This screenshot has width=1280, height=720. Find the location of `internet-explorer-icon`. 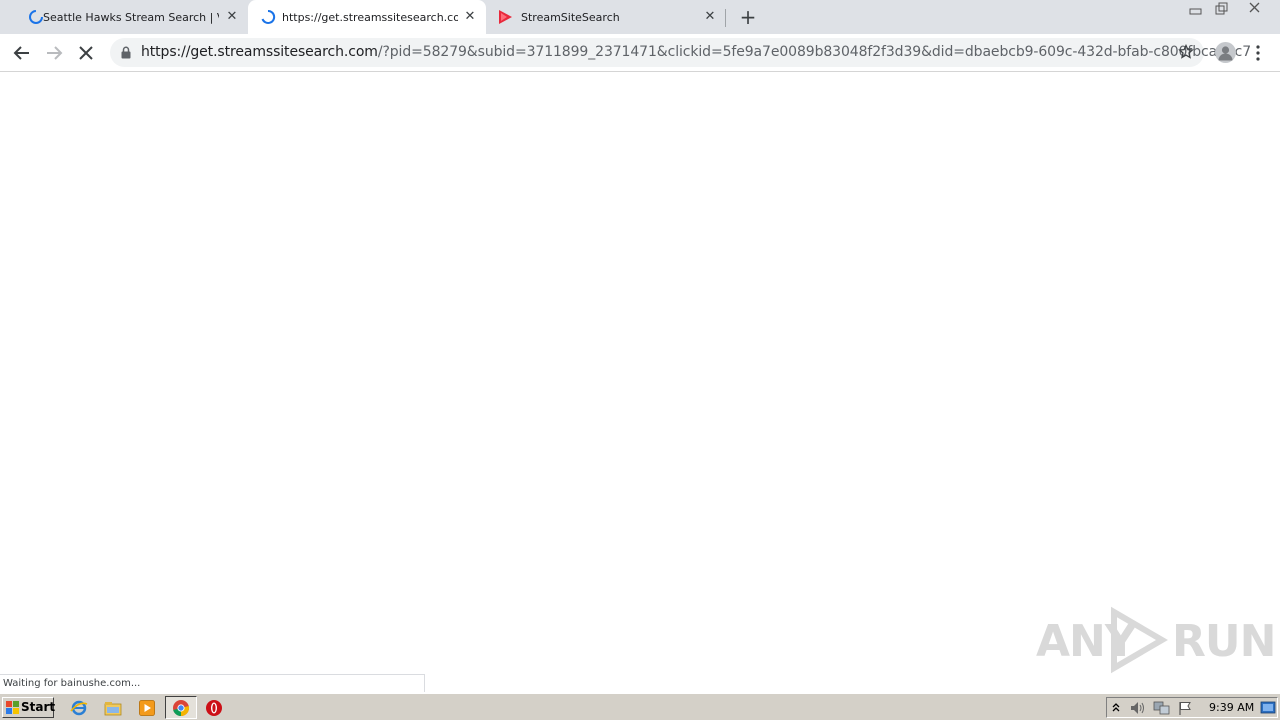

internet-explorer-icon is located at coordinates (79, 708).